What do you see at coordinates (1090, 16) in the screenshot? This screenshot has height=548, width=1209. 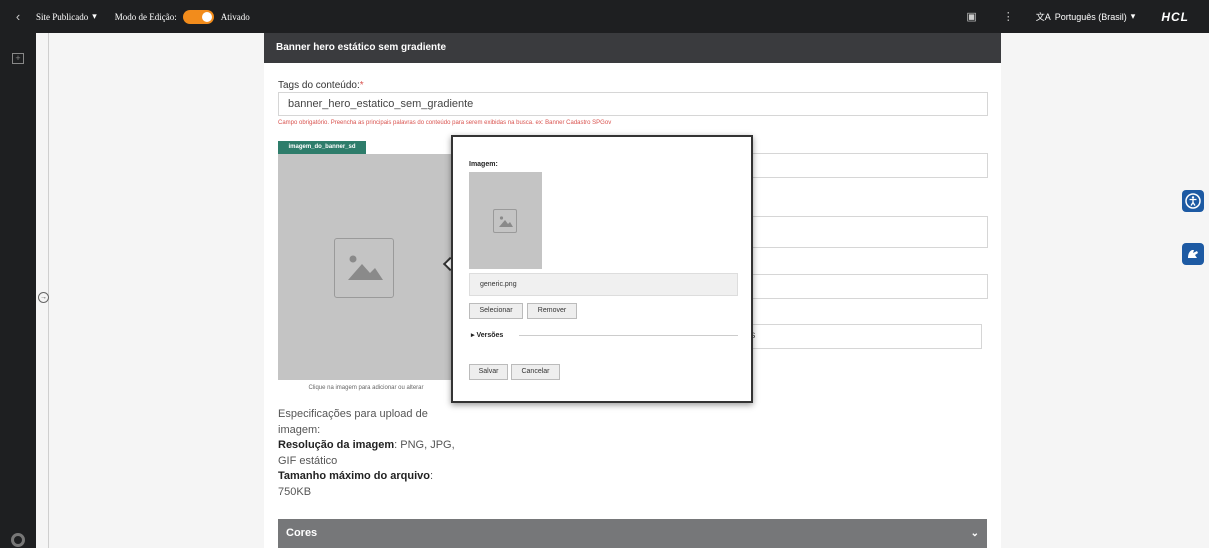 I see `language-label: Português (Brasil)` at bounding box center [1090, 16].